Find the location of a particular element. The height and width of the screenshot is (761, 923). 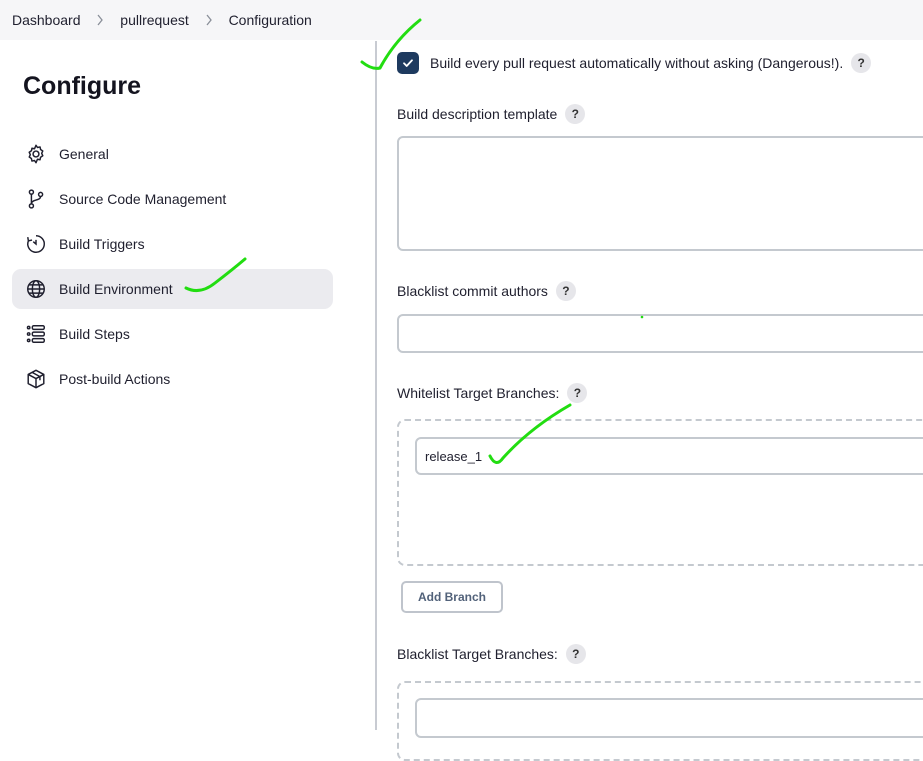

breadcrumb-dashboard: Dashboard is located at coordinates (46, 20).